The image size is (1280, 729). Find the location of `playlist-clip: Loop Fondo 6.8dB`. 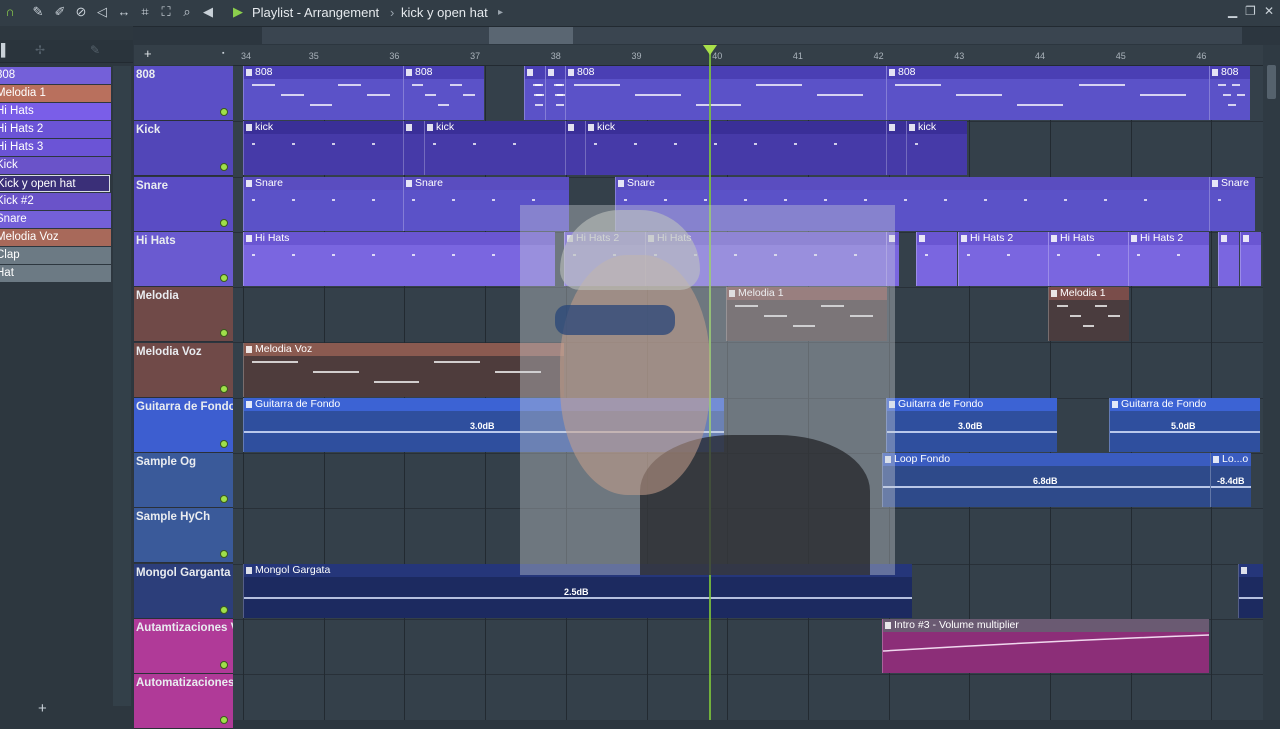

playlist-clip: Loop Fondo 6.8dB is located at coordinates (1046, 480).